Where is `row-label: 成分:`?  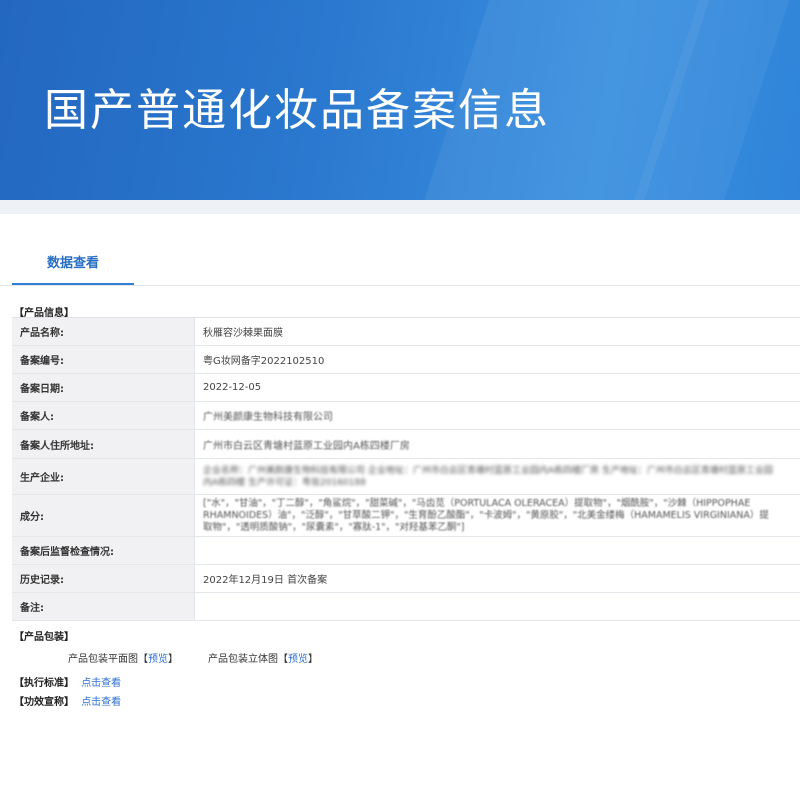 row-label: 成分: is located at coordinates (103, 515).